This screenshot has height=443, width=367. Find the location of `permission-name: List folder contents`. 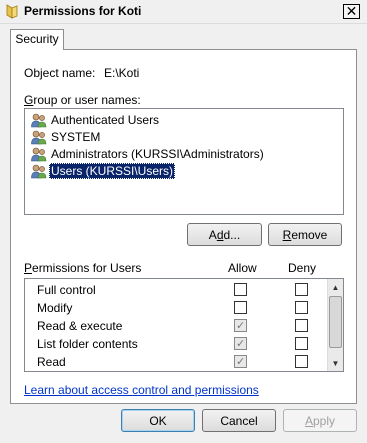

permission-name: List folder contents is located at coordinates (87, 344).